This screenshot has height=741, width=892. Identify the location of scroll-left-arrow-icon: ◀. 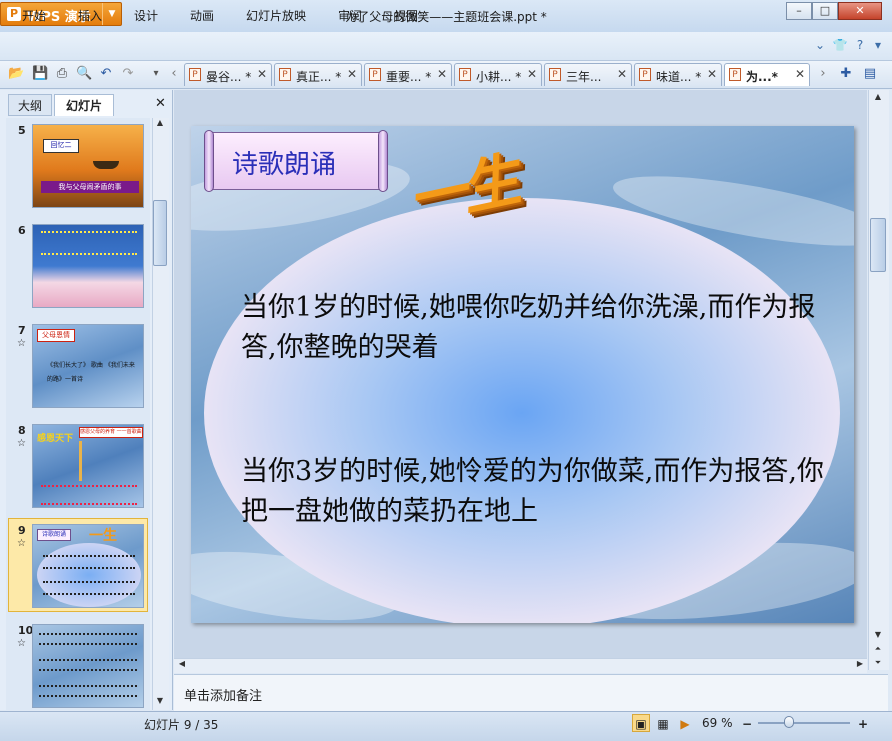
(182, 665).